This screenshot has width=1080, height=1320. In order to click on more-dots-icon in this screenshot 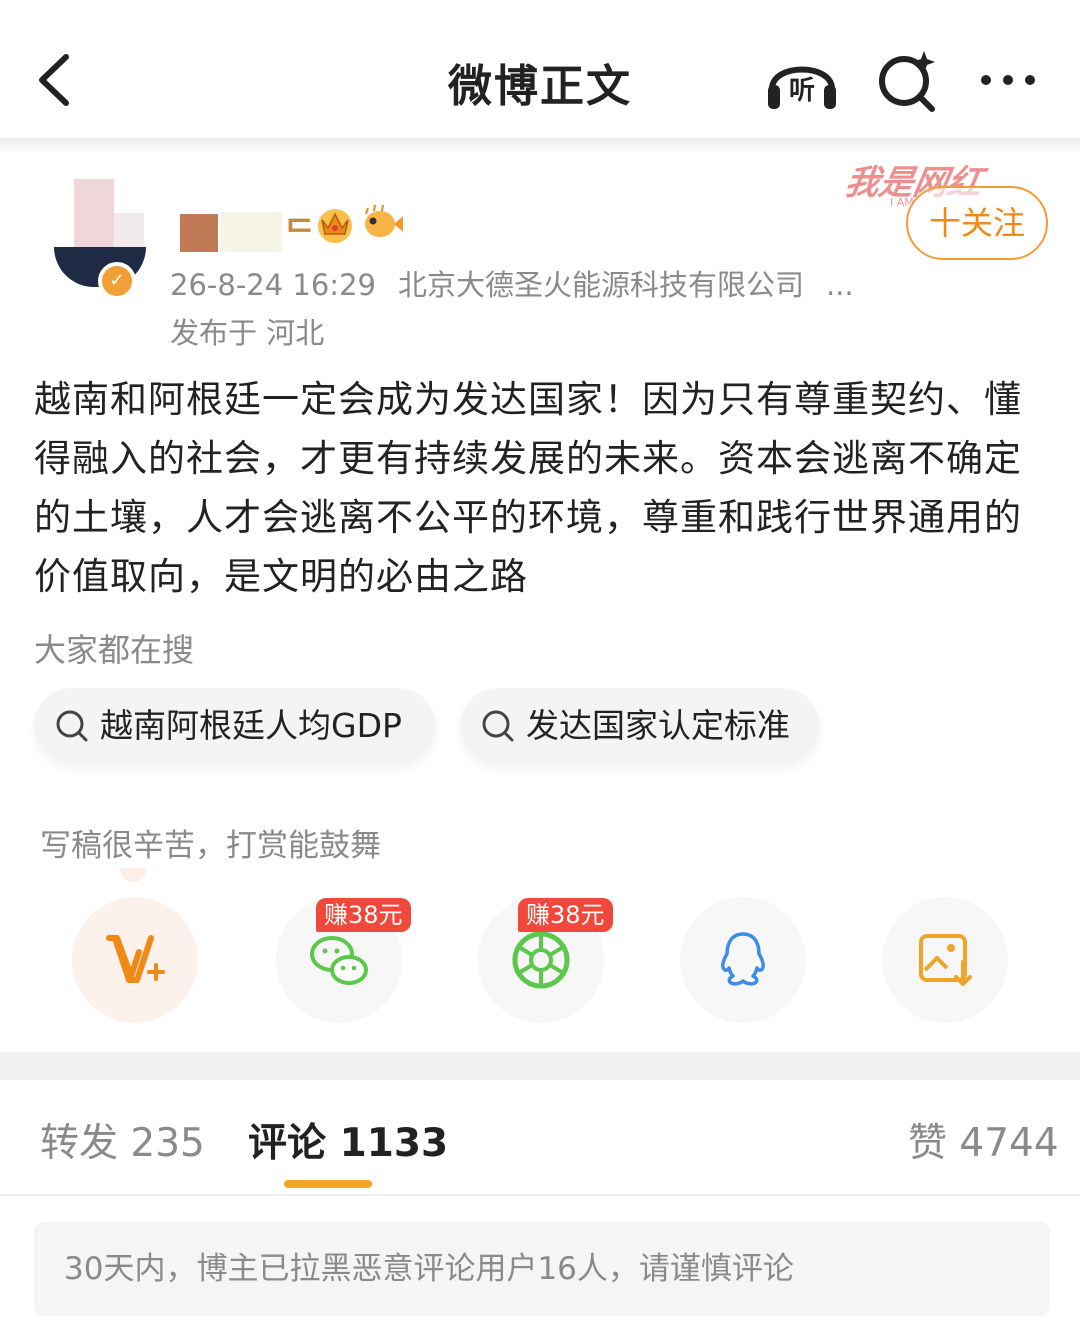, I will do `click(1008, 80)`.